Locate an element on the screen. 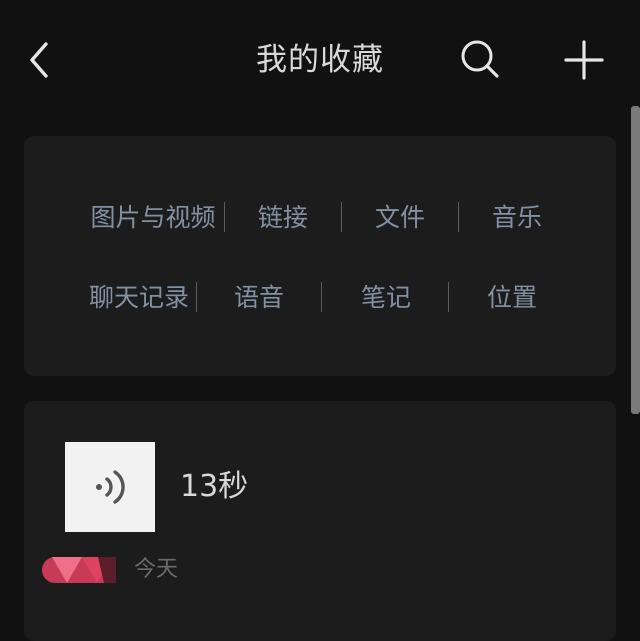  scrollbar is located at coordinates (635, 260).